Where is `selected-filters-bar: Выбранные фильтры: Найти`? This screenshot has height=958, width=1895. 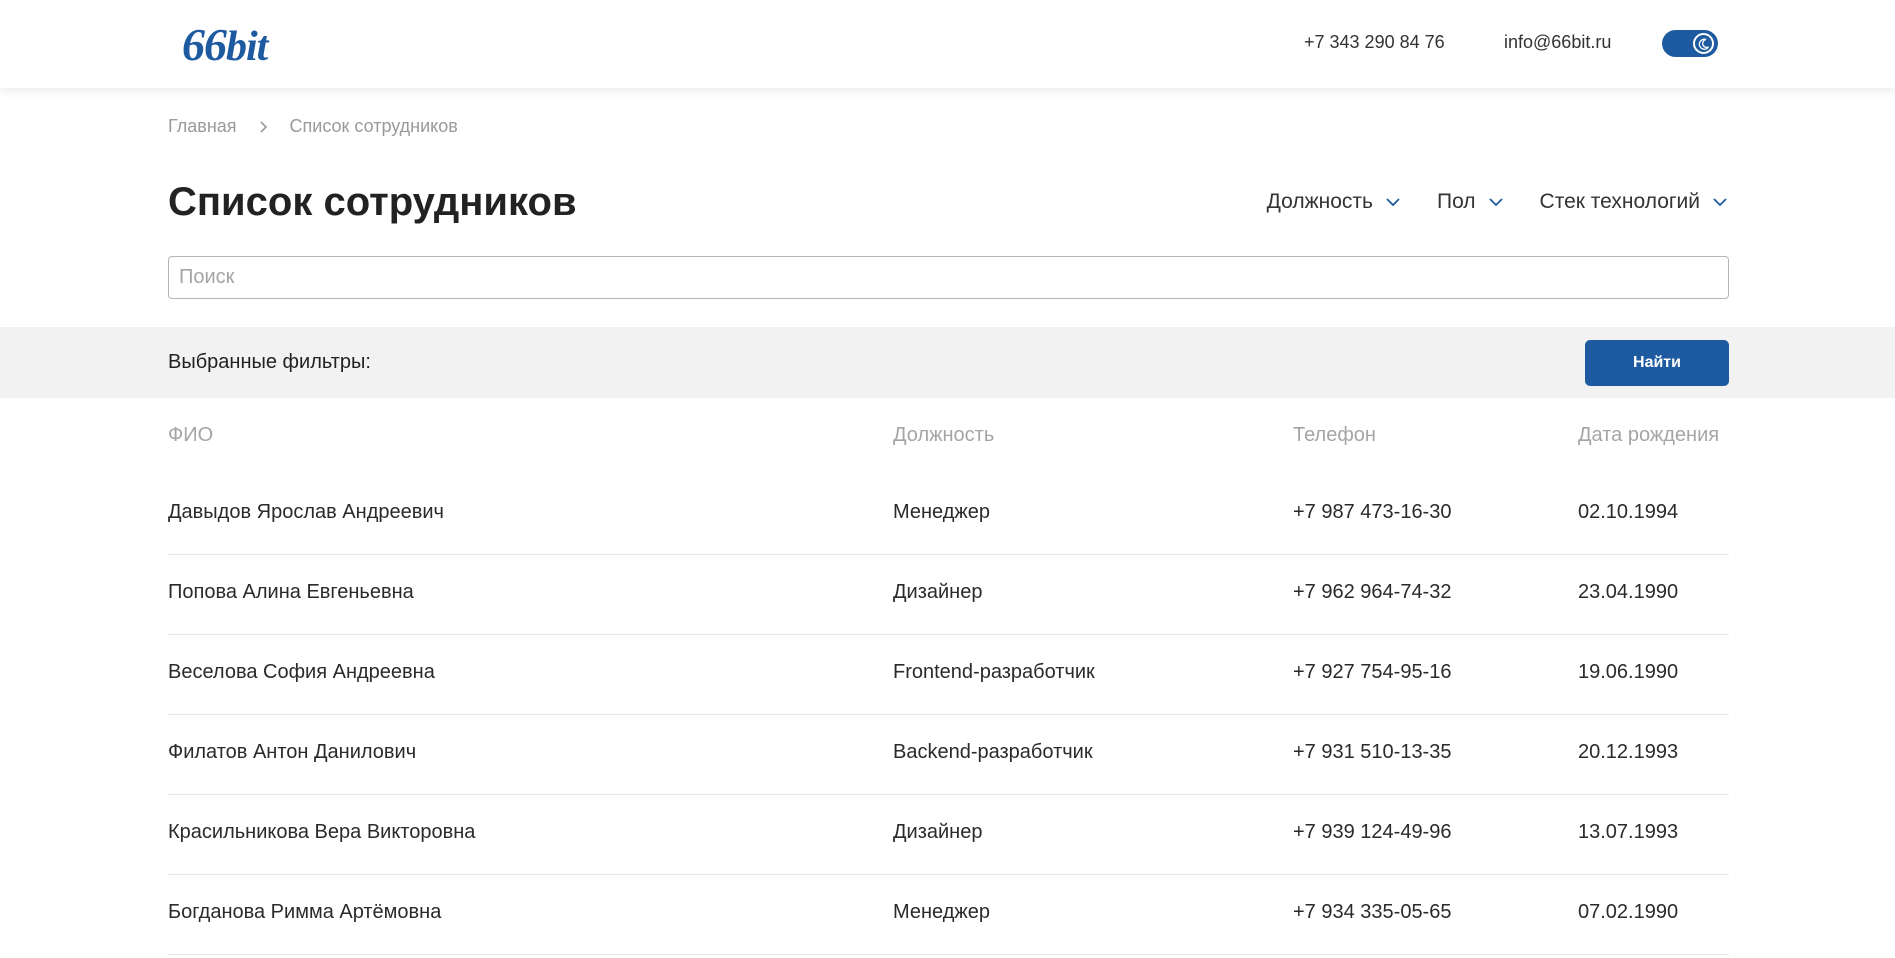 selected-filters-bar: Выбранные фильтры: Найти is located at coordinates (947, 362).